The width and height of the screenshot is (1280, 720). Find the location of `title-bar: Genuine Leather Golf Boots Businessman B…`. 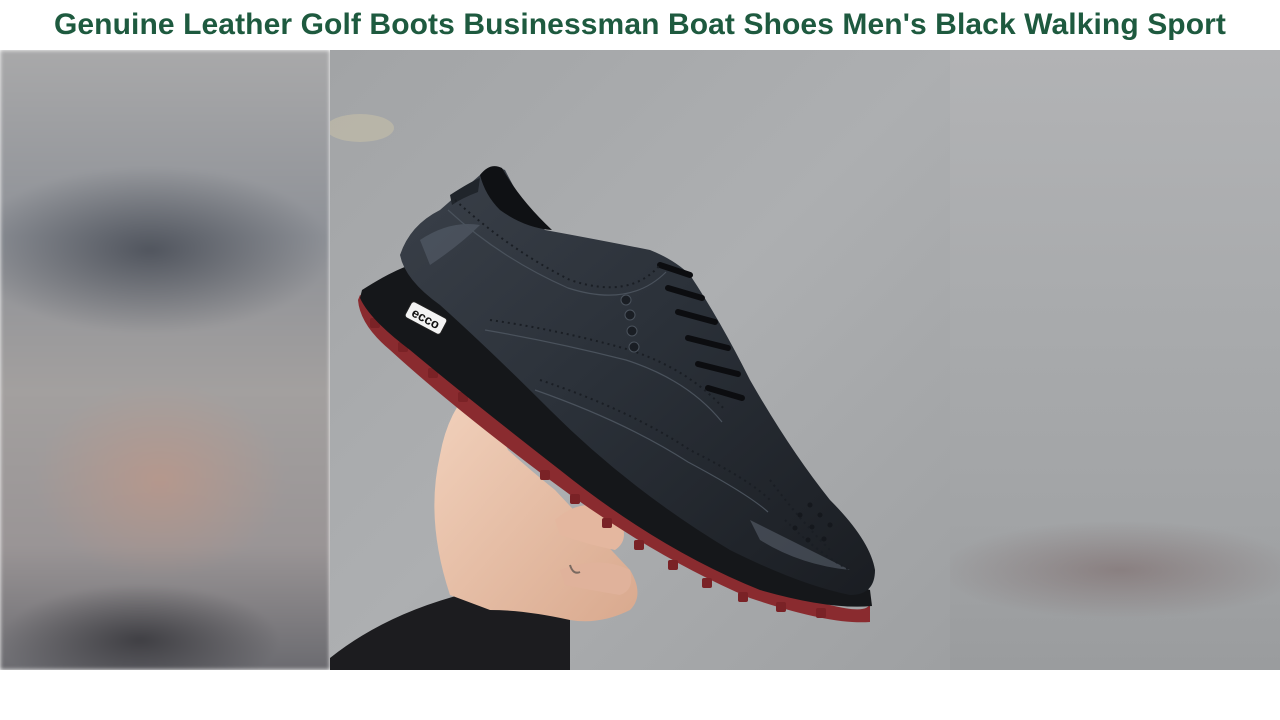

title-bar: Genuine Leather Golf Boots Businessman B… is located at coordinates (640, 25).